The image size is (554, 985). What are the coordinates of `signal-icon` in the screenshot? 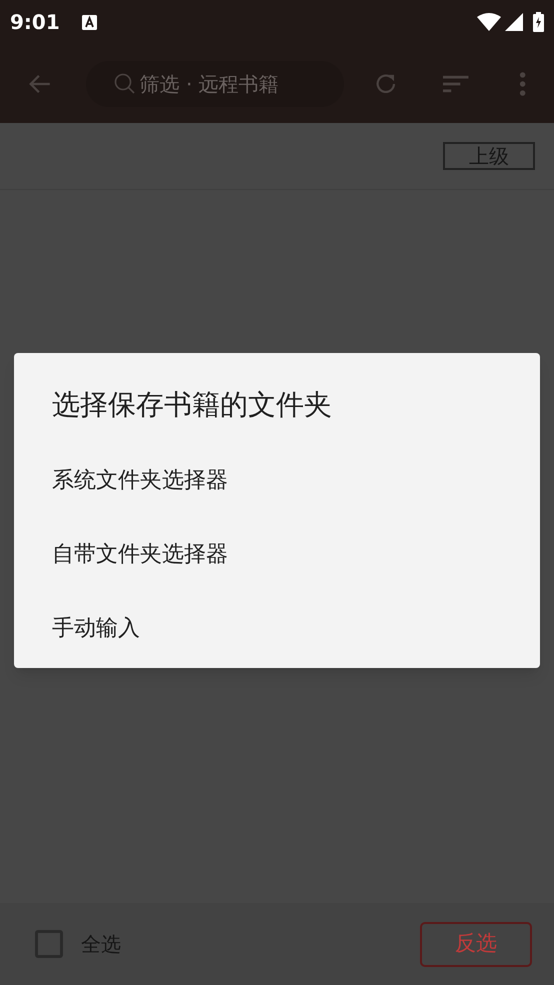 It's located at (514, 22).